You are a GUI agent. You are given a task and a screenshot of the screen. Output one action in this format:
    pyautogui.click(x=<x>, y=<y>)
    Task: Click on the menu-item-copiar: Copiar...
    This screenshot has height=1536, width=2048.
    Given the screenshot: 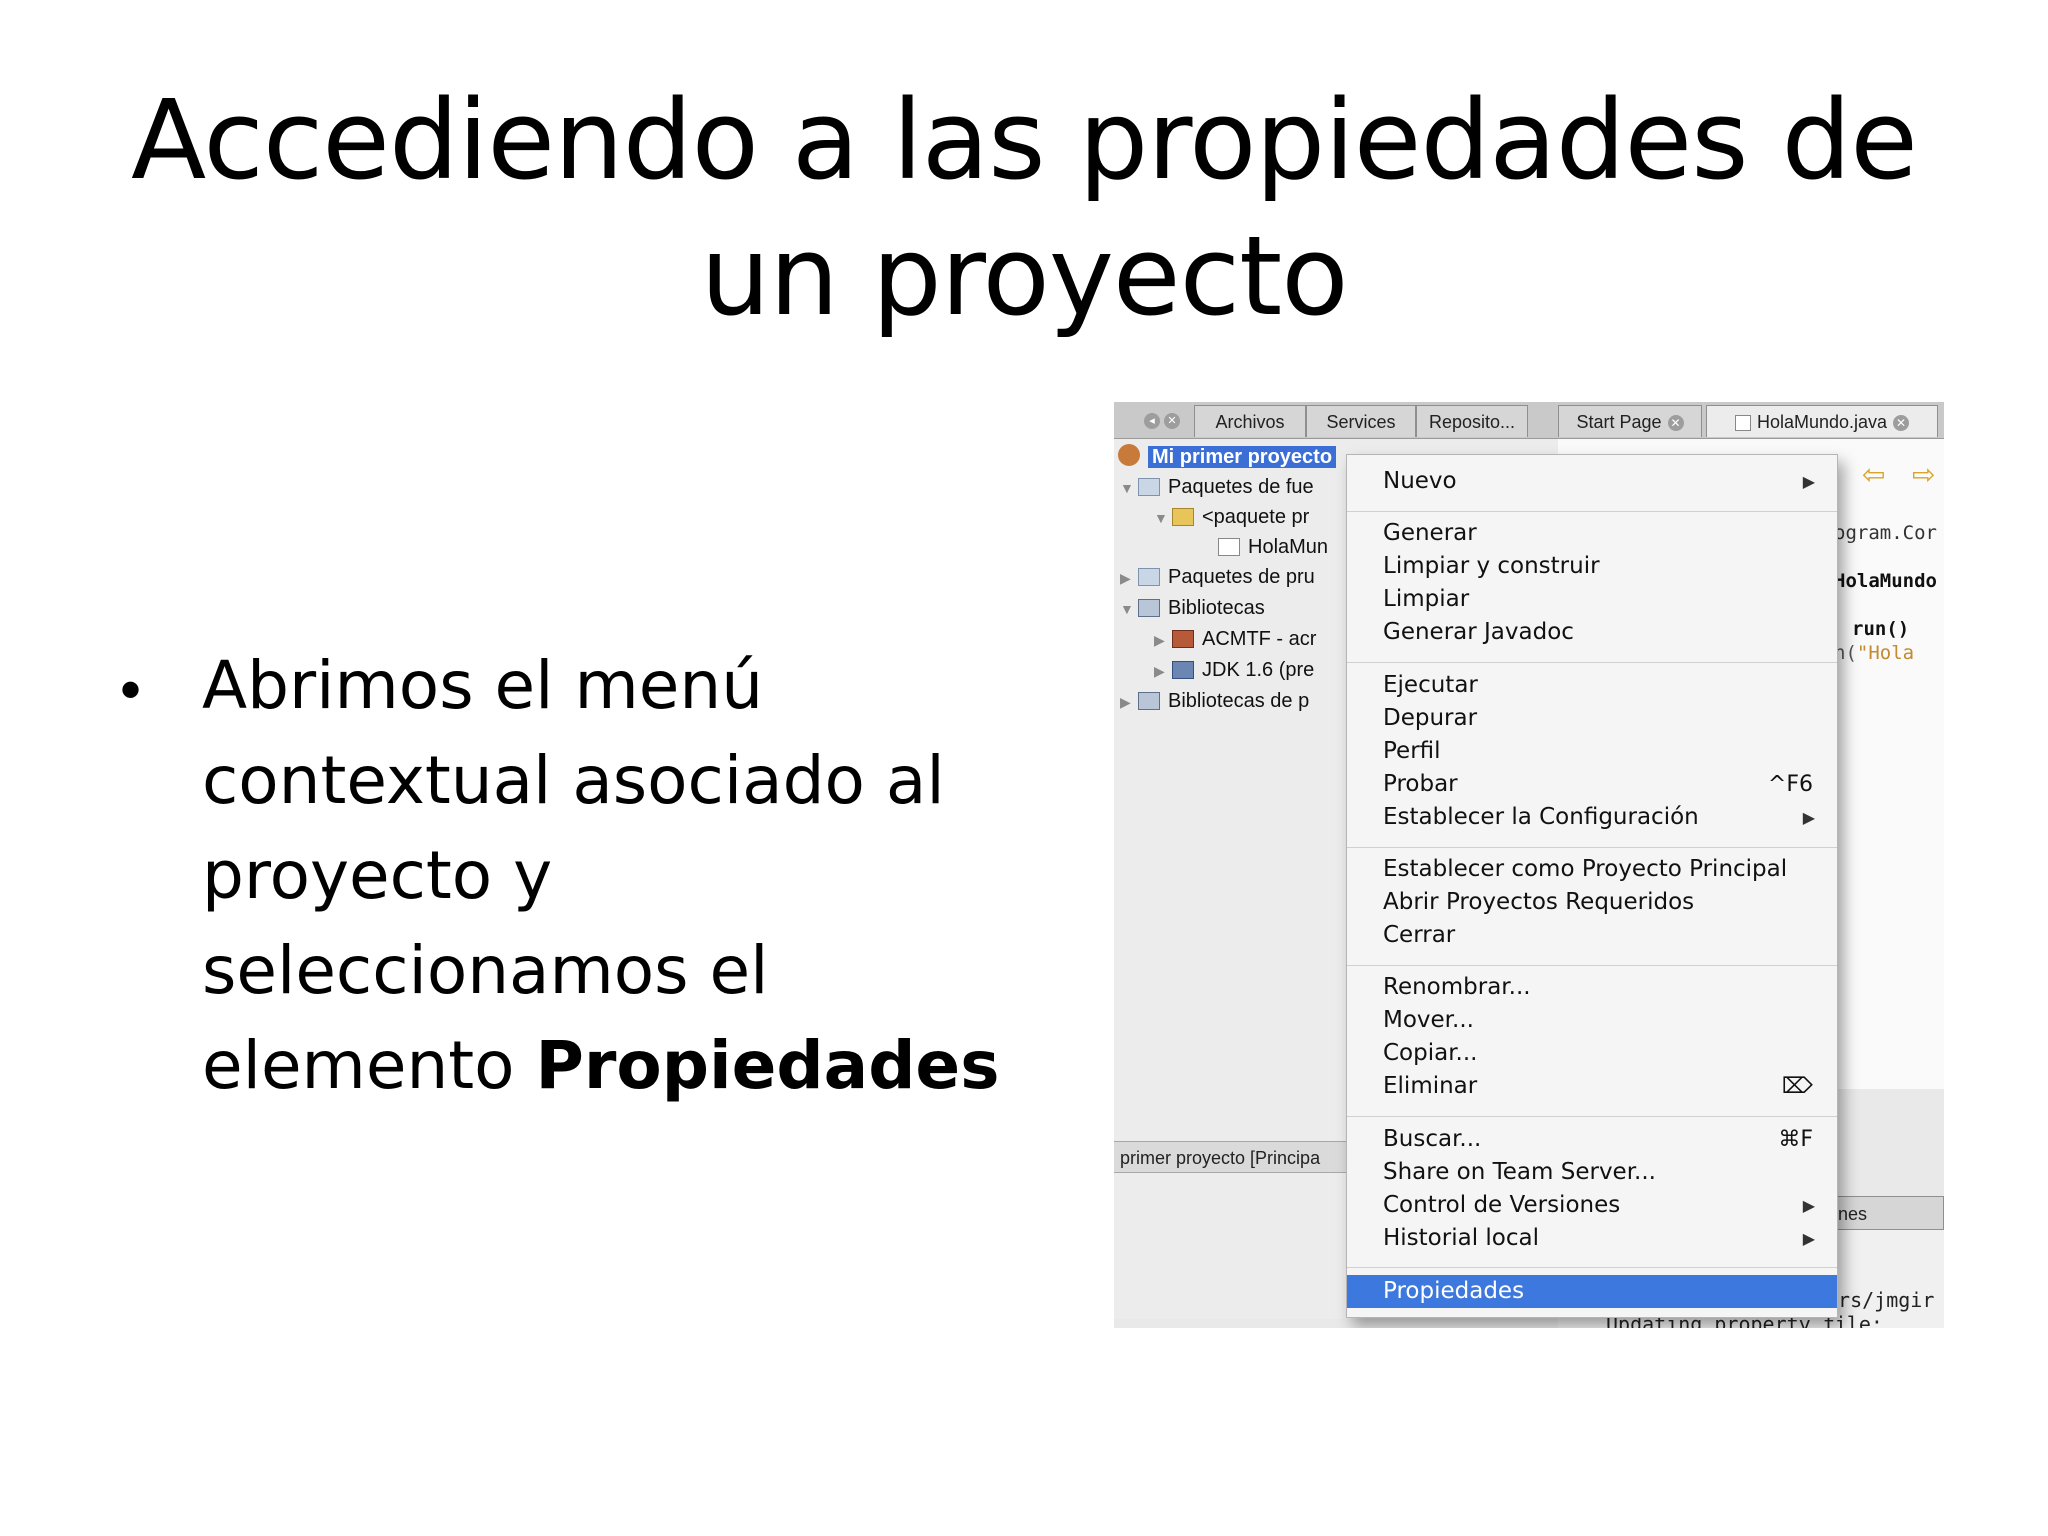 What is the action you would take?
    pyautogui.click(x=1592, y=1053)
    